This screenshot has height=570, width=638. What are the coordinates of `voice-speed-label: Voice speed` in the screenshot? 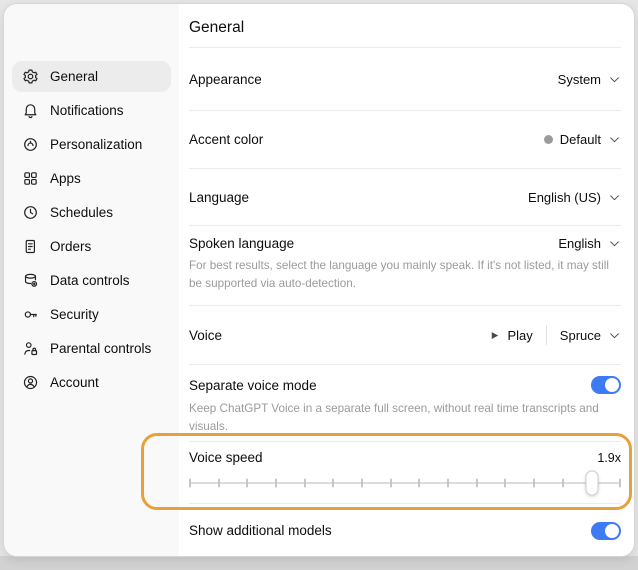 It's located at (226, 457).